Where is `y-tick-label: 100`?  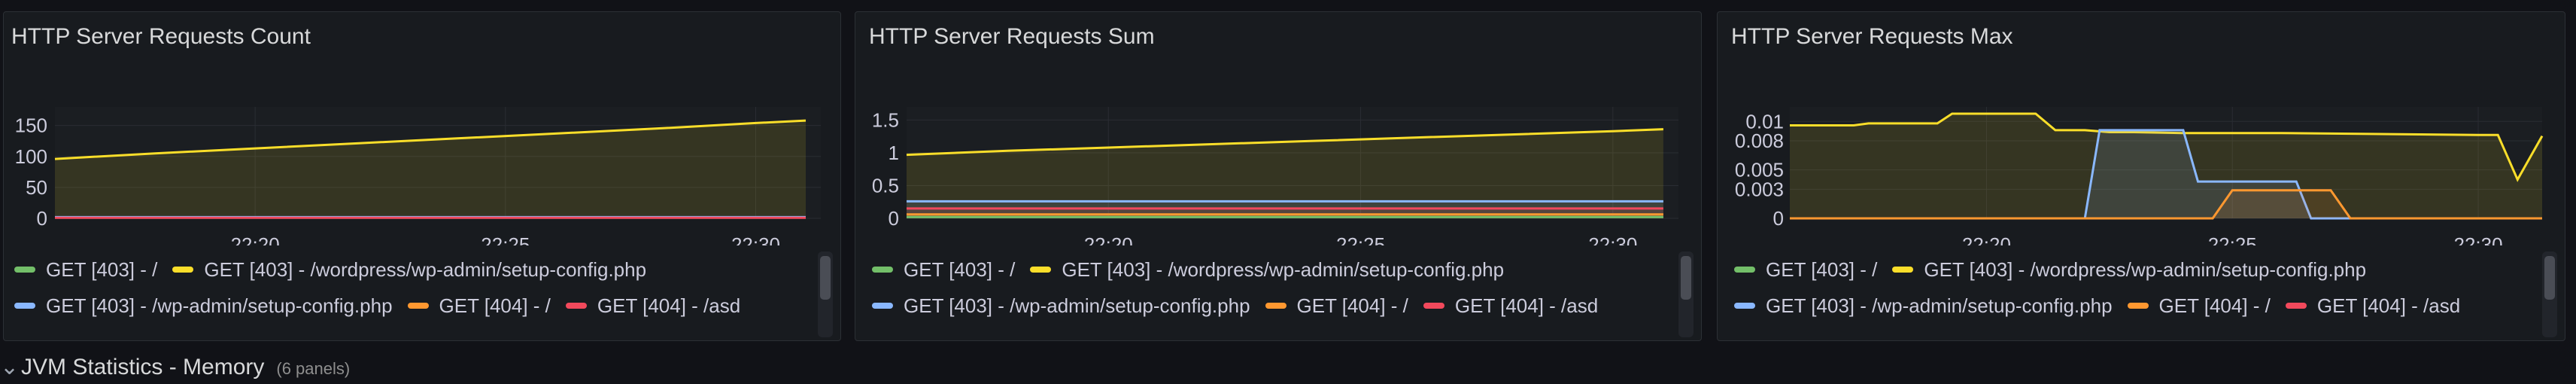
y-tick-label: 100 is located at coordinates (31, 156).